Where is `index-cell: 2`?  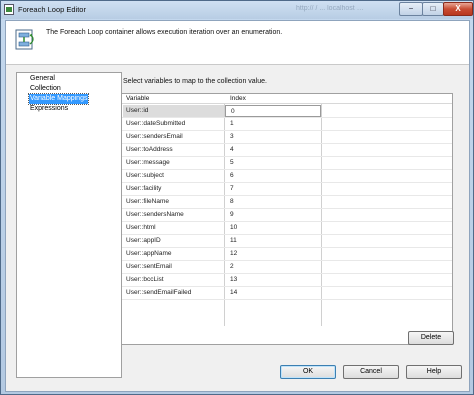
index-cell: 2 is located at coordinates (273, 267).